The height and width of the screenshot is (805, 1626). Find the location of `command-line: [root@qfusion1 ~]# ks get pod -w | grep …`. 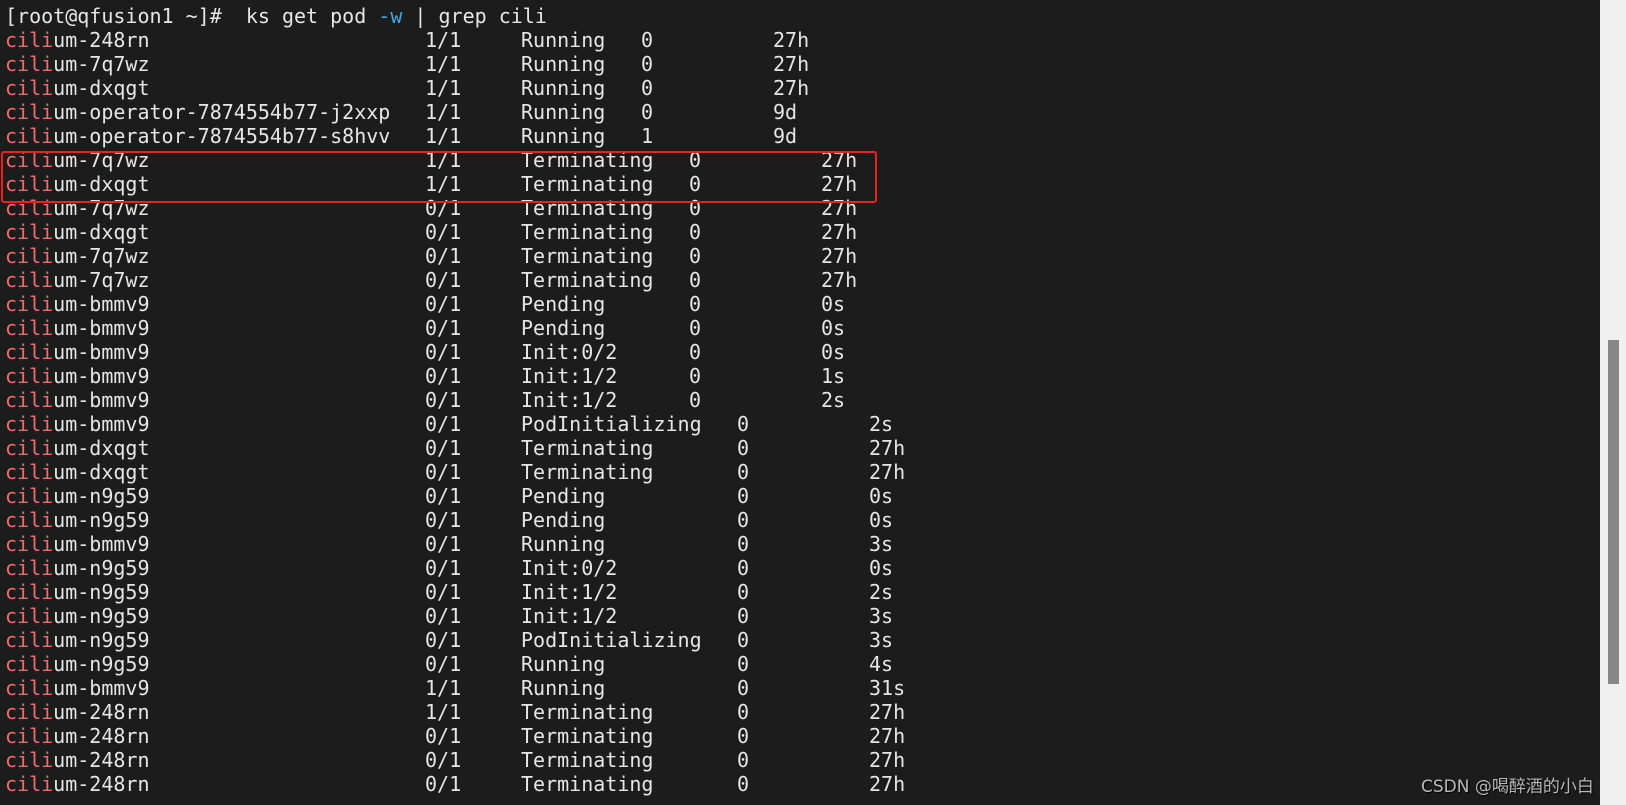

command-line: [root@qfusion1 ~]# ks get pod -w | grep … is located at coordinates (276, 16).